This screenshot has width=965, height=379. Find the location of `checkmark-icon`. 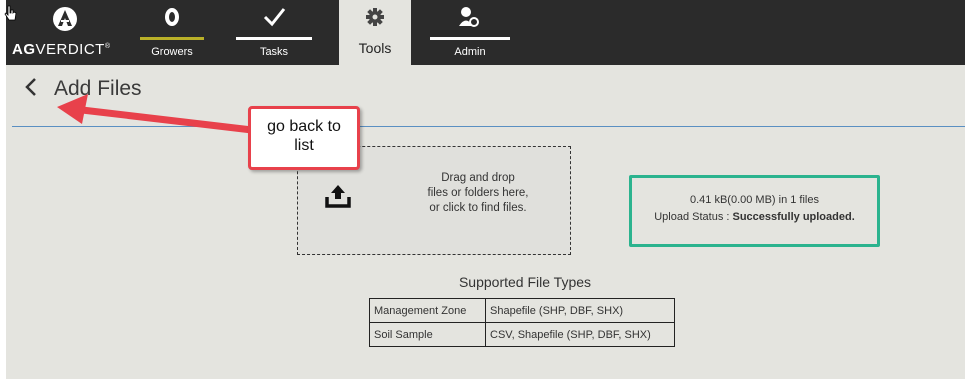

checkmark-icon is located at coordinates (274, 17).